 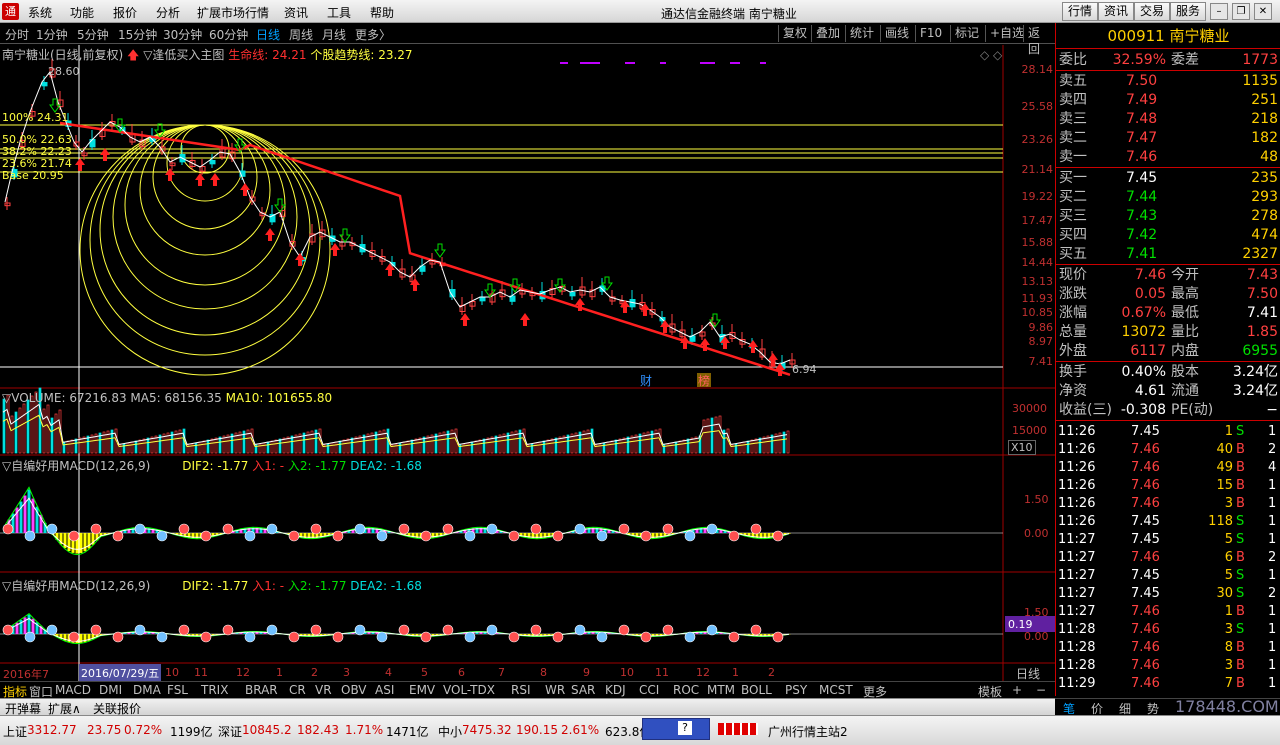 I want to click on server-name: 广州行情主站2, so click(x=808, y=731).